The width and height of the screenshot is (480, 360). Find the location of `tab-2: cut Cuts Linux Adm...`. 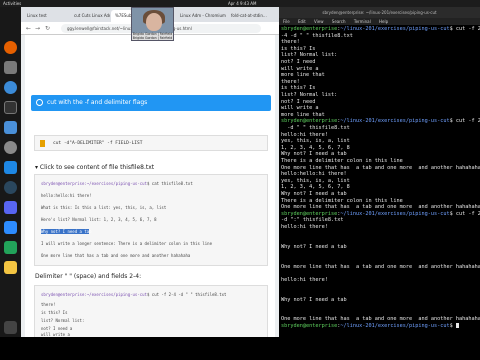

tab-2: cut Cuts Linux Adm... is located at coordinates (90, 16).